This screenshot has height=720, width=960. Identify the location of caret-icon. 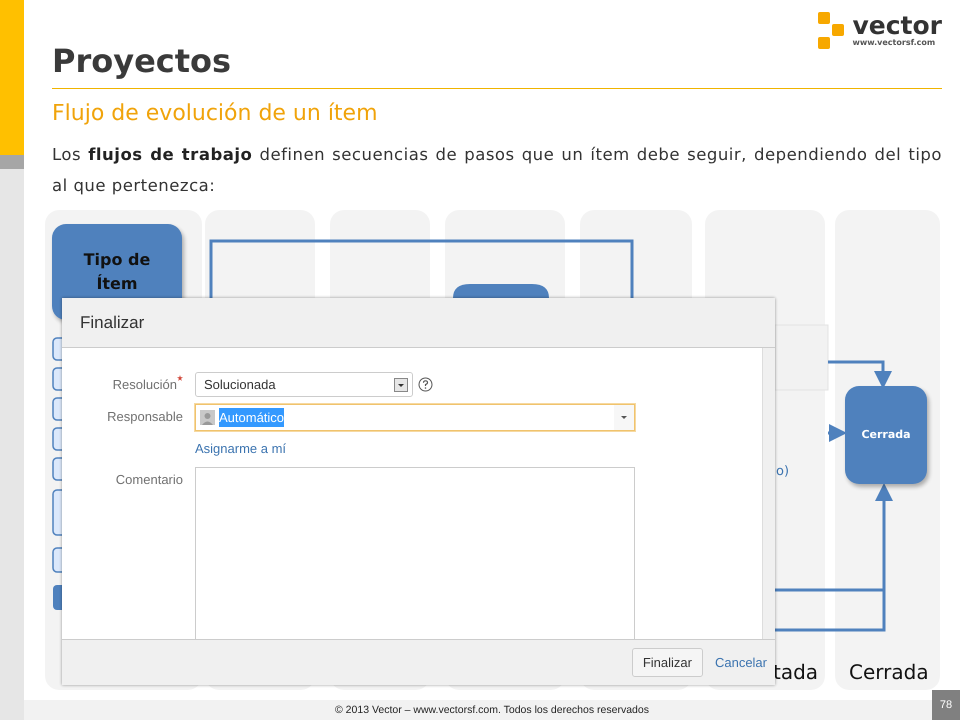
(624, 417).